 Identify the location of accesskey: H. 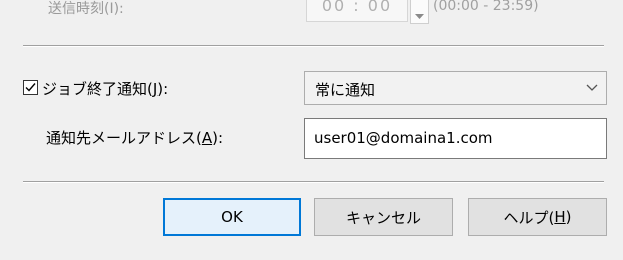
(560, 217).